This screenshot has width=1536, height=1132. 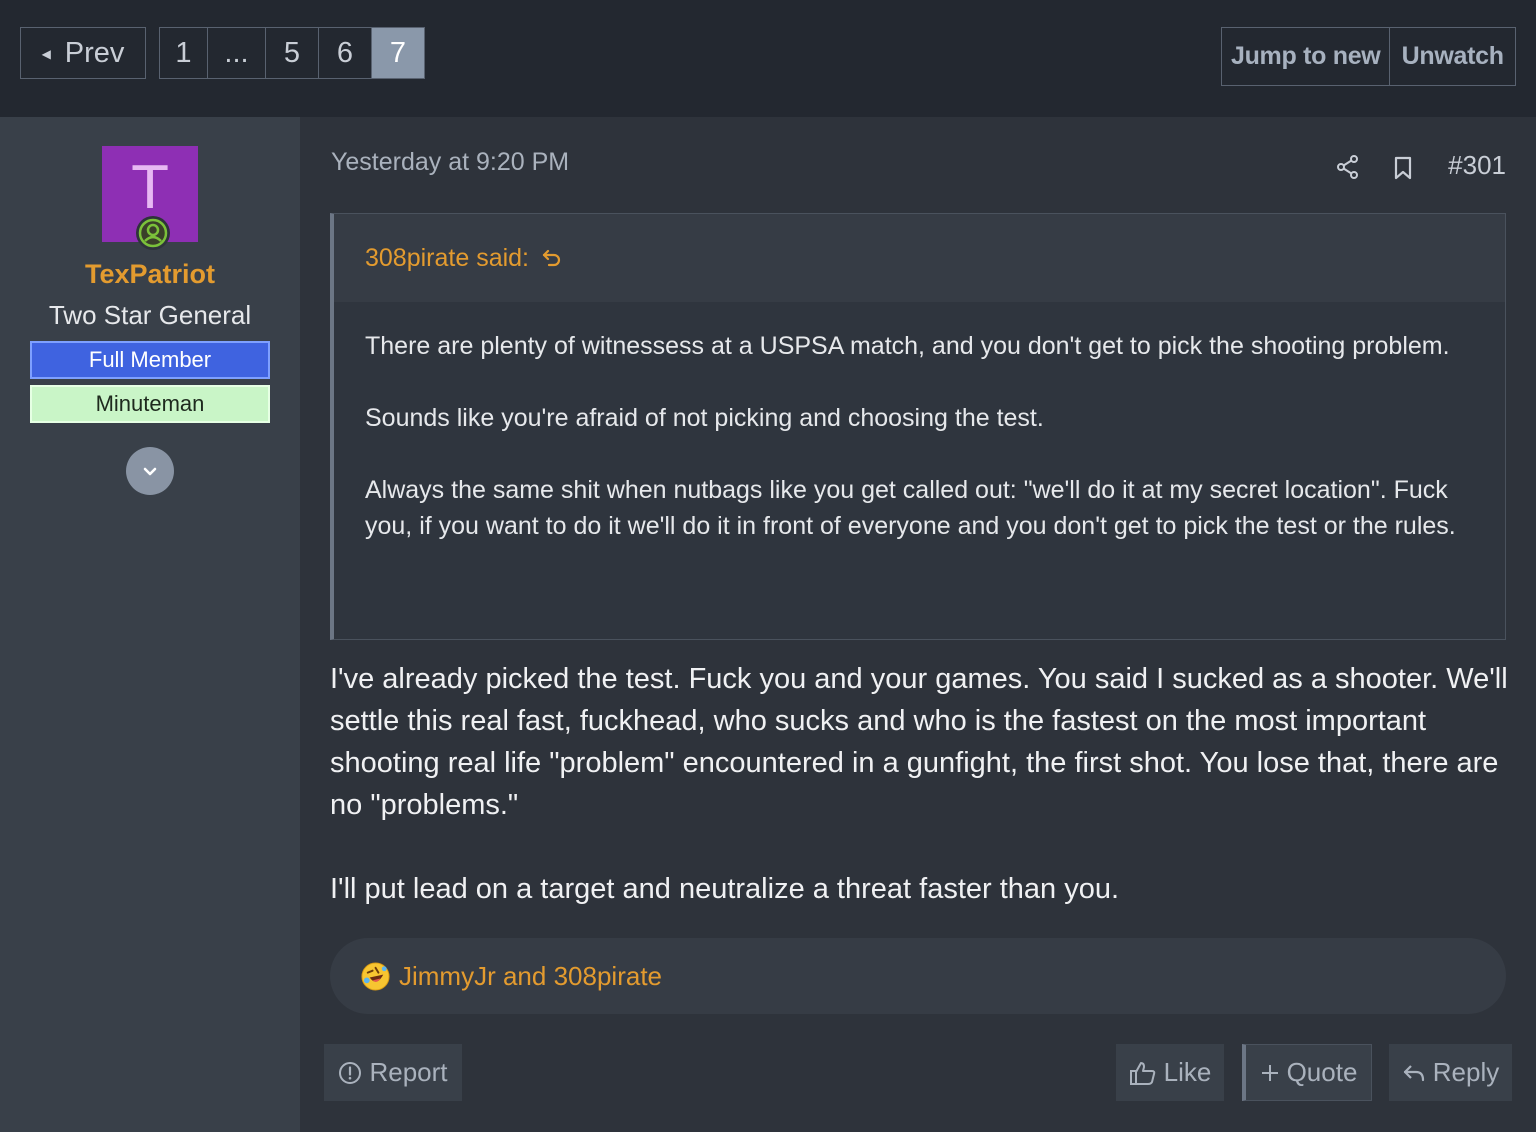 What do you see at coordinates (350, 1072) in the screenshot?
I see `alert-circle-icon` at bounding box center [350, 1072].